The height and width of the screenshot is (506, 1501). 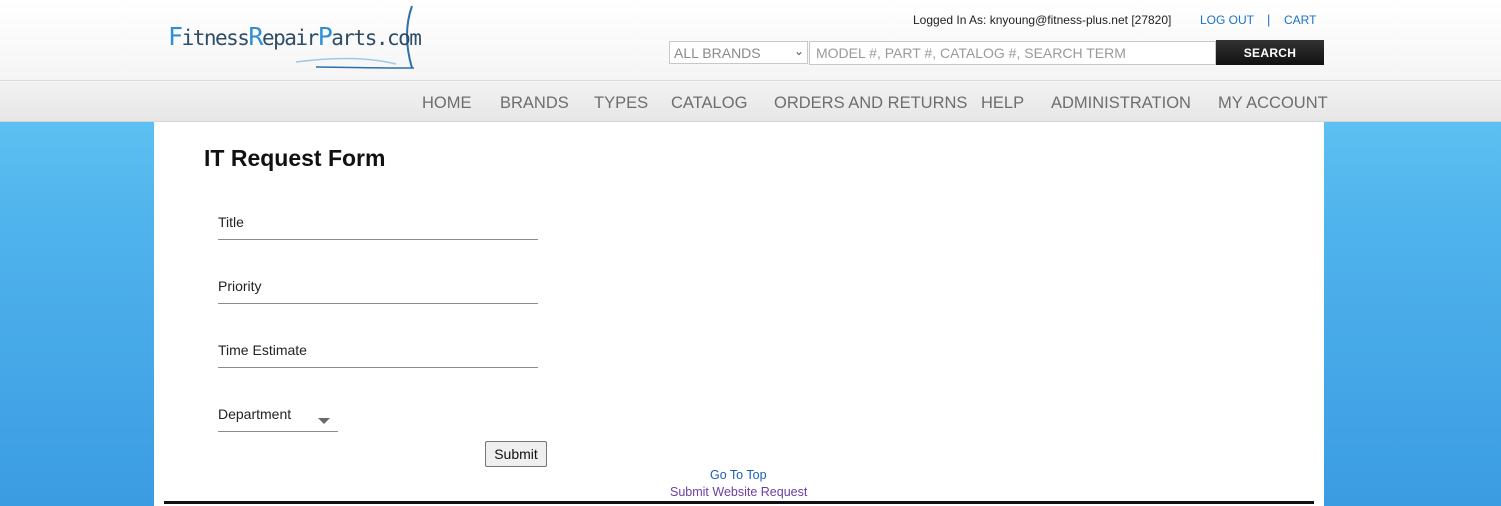 What do you see at coordinates (1300, 20) in the screenshot?
I see `cart-link: CART` at bounding box center [1300, 20].